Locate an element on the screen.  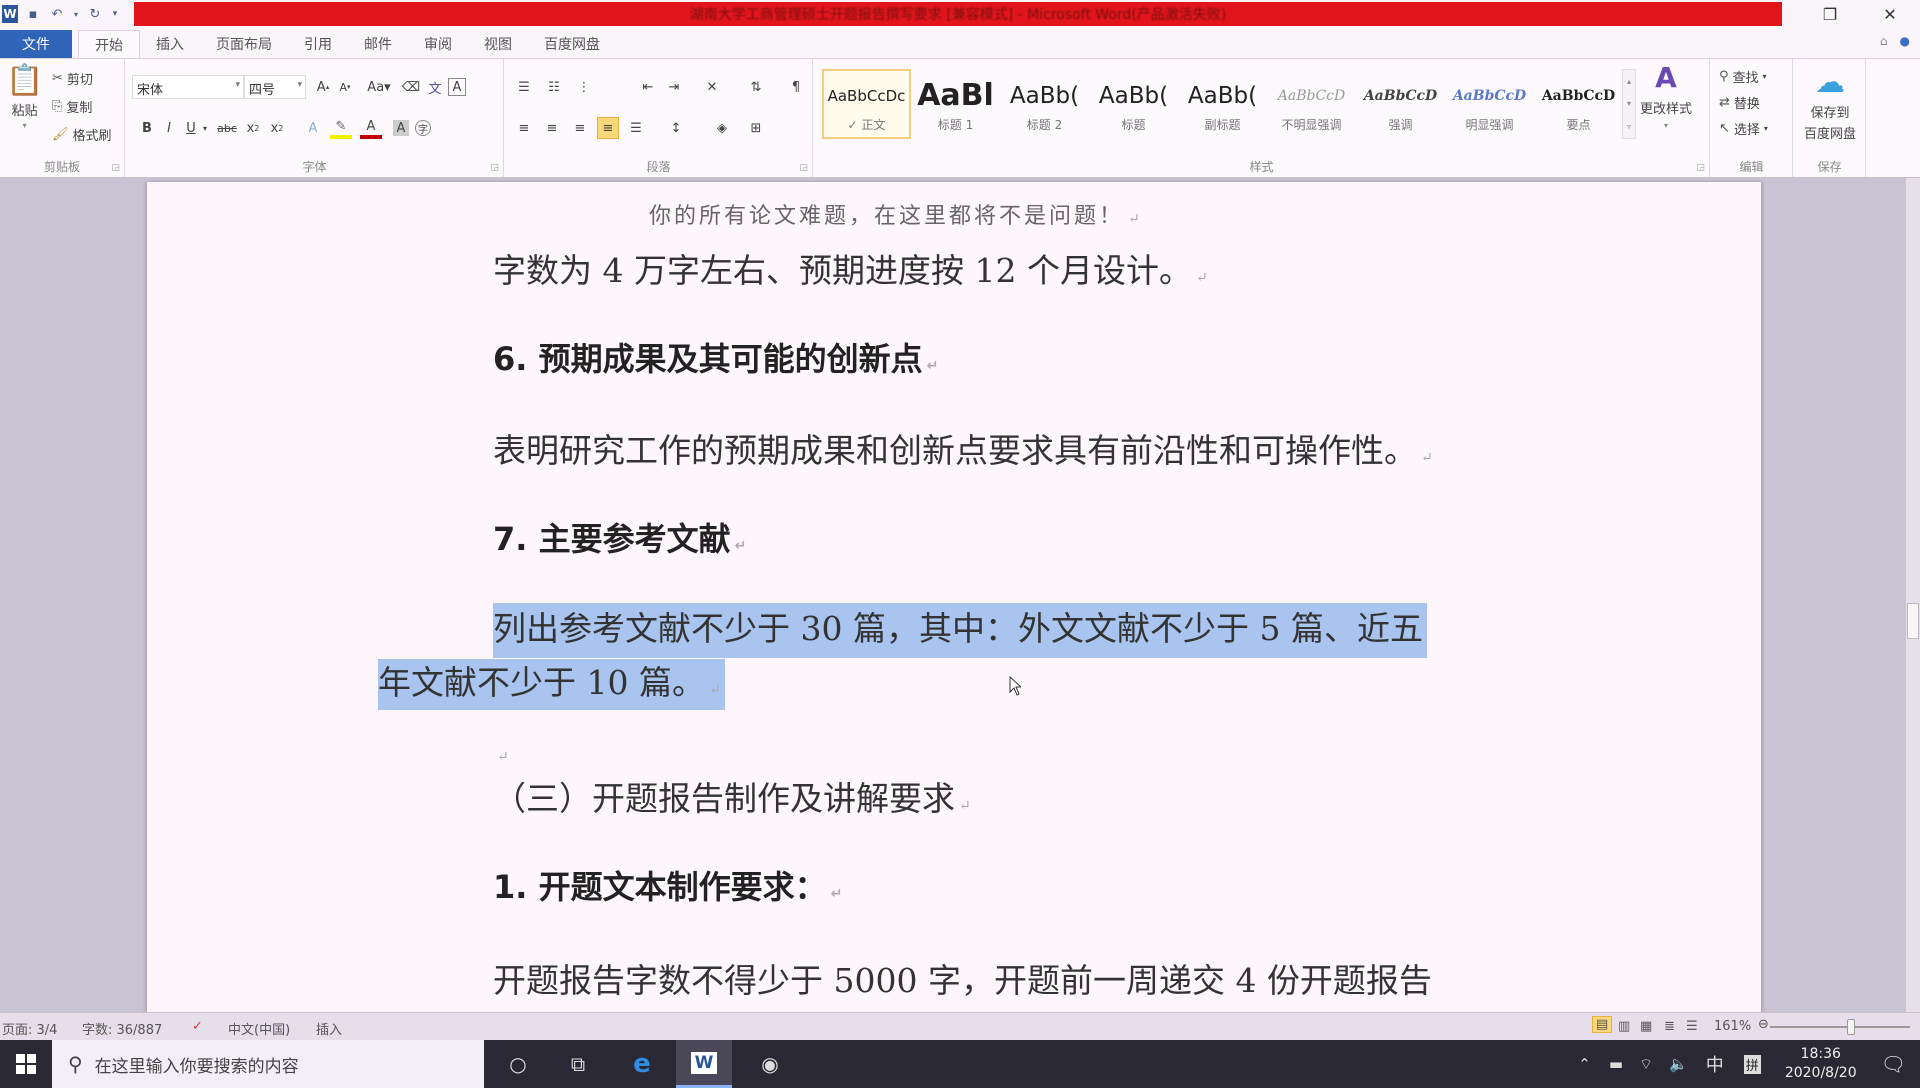
highlight-color-button: ✎ is located at coordinates (341, 128).